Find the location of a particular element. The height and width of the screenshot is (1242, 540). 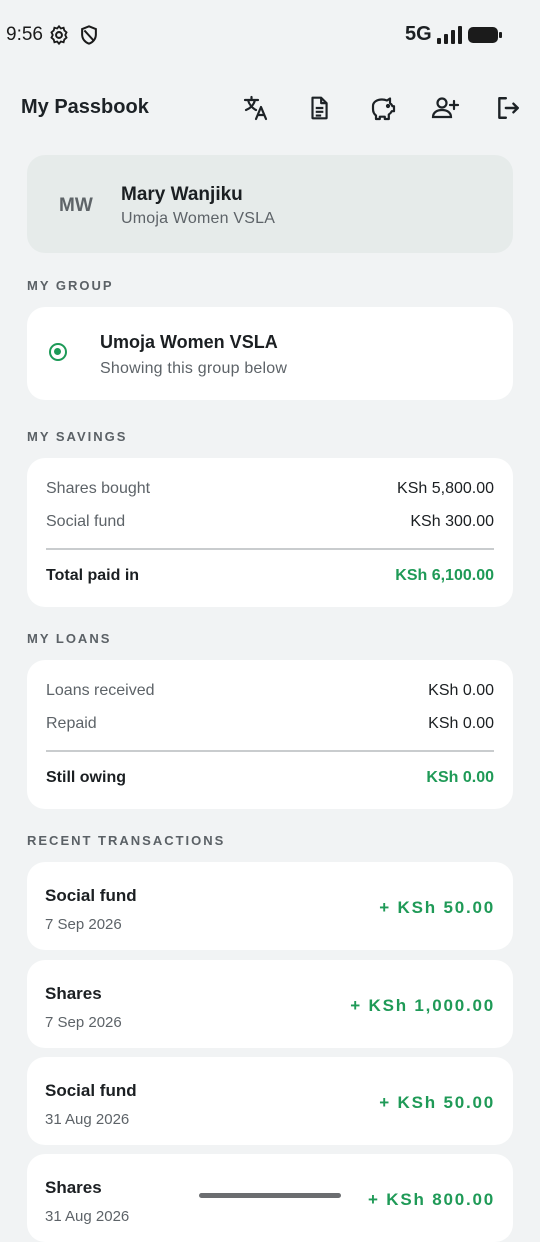

savings-total-value: KSh 6,100.00 is located at coordinates (444, 575).